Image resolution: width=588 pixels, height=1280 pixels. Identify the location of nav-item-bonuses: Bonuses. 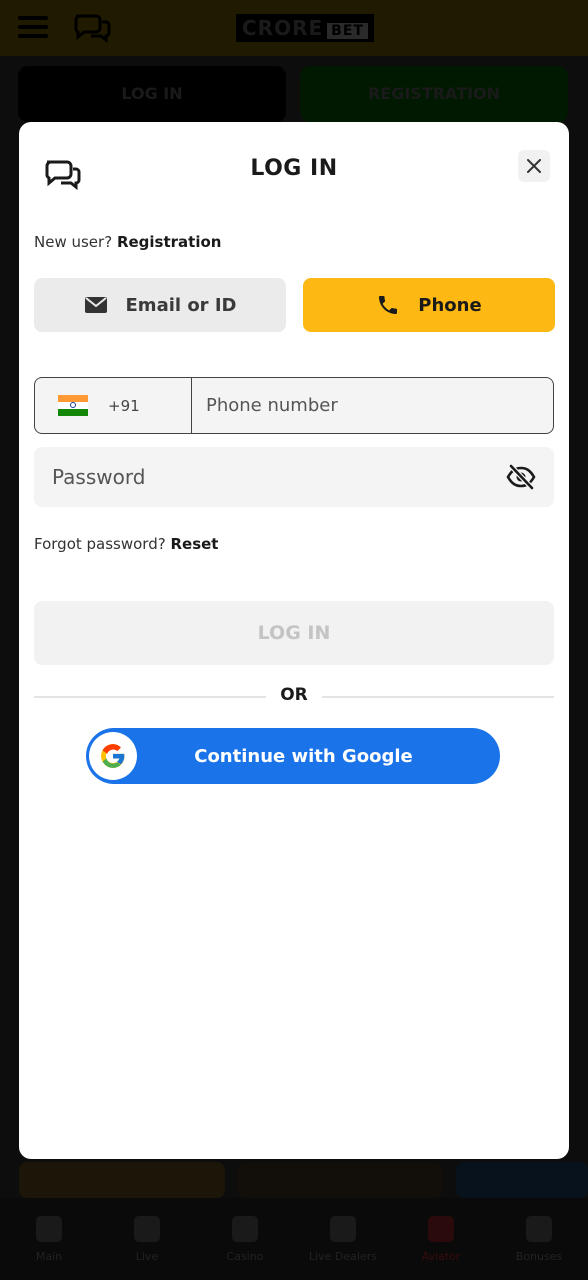
(539, 1239).